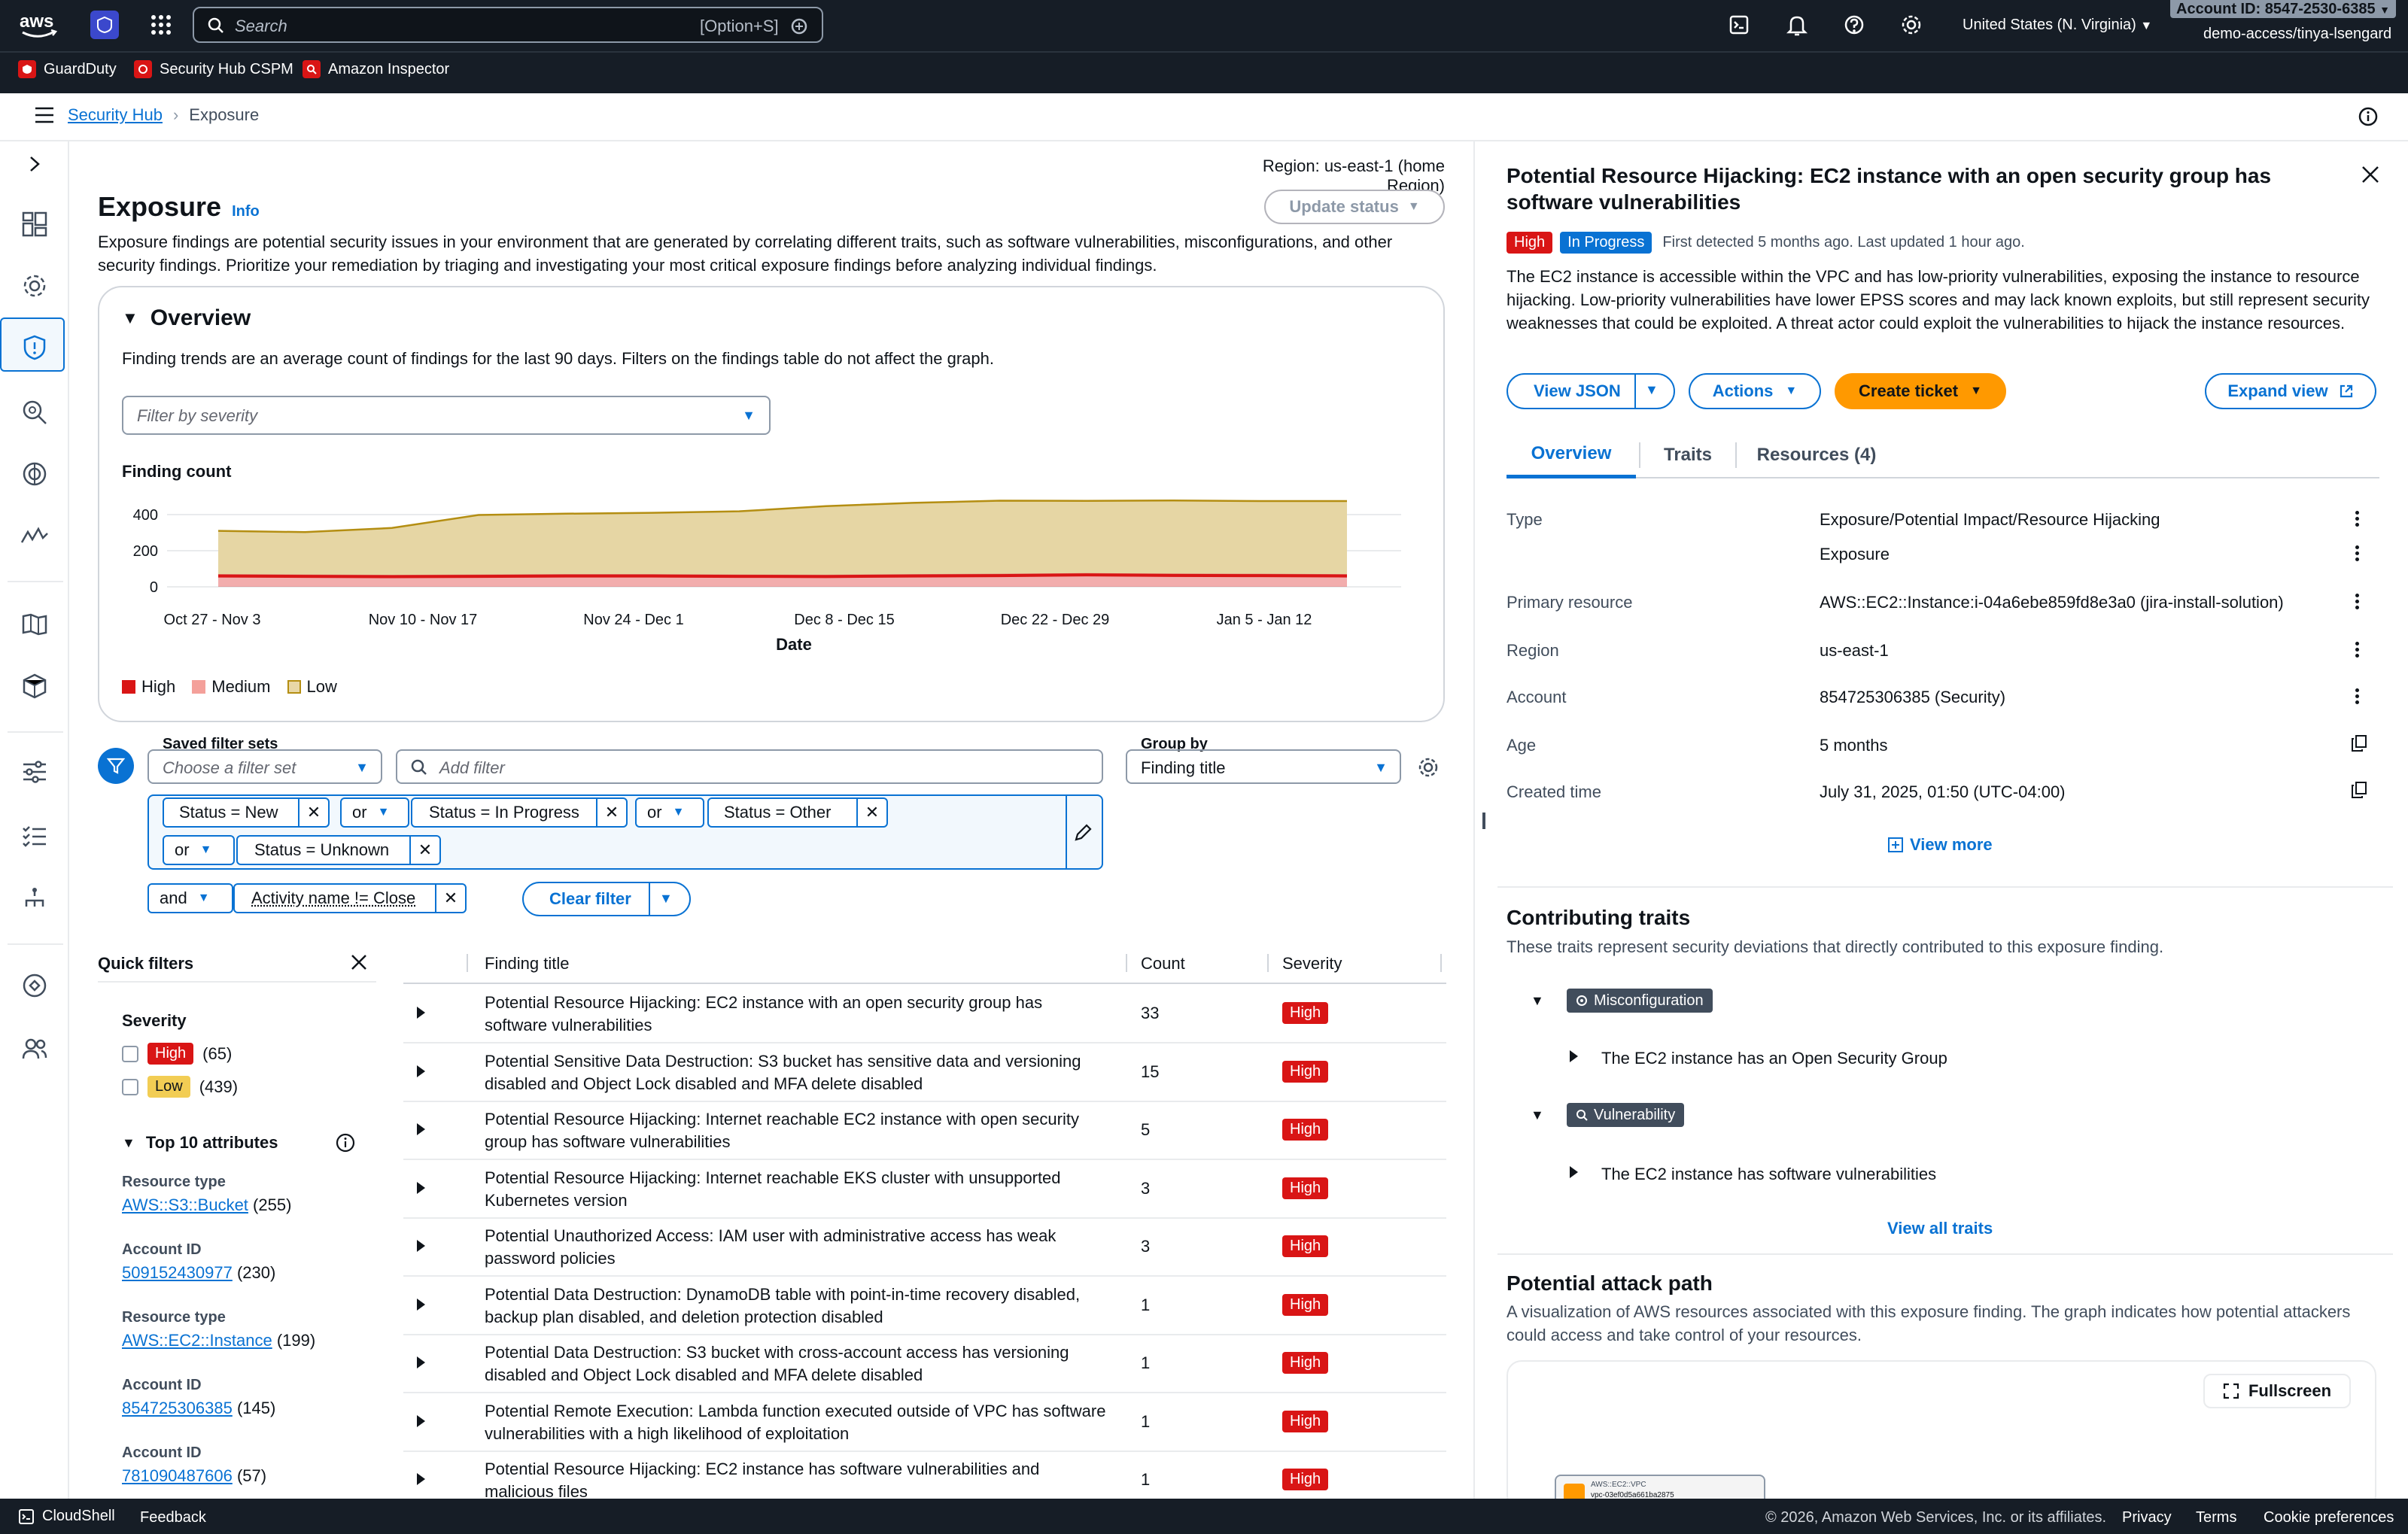  What do you see at coordinates (34, 898) in the screenshot?
I see `integrations-hierarchy-icon` at bounding box center [34, 898].